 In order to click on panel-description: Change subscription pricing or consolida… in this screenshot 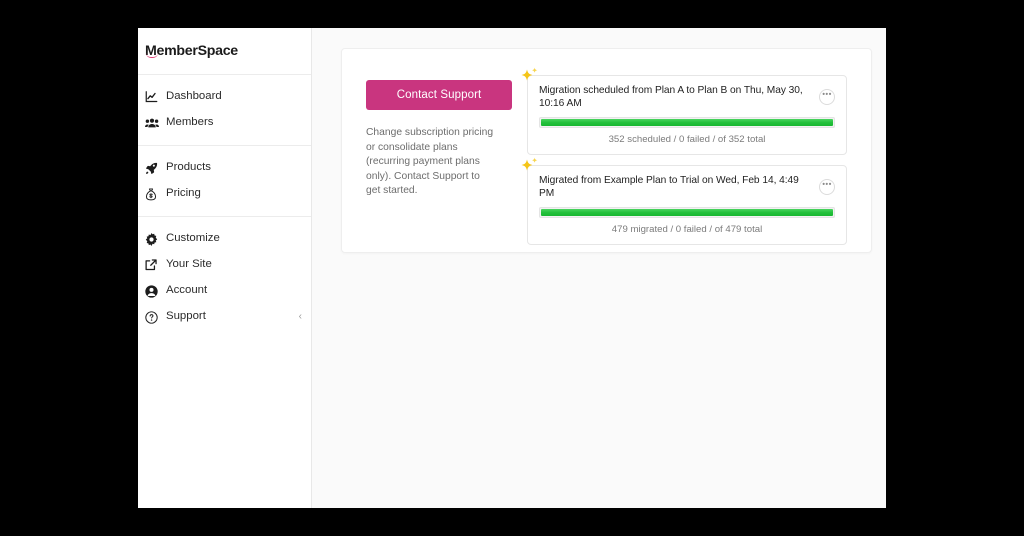, I will do `click(430, 162)`.